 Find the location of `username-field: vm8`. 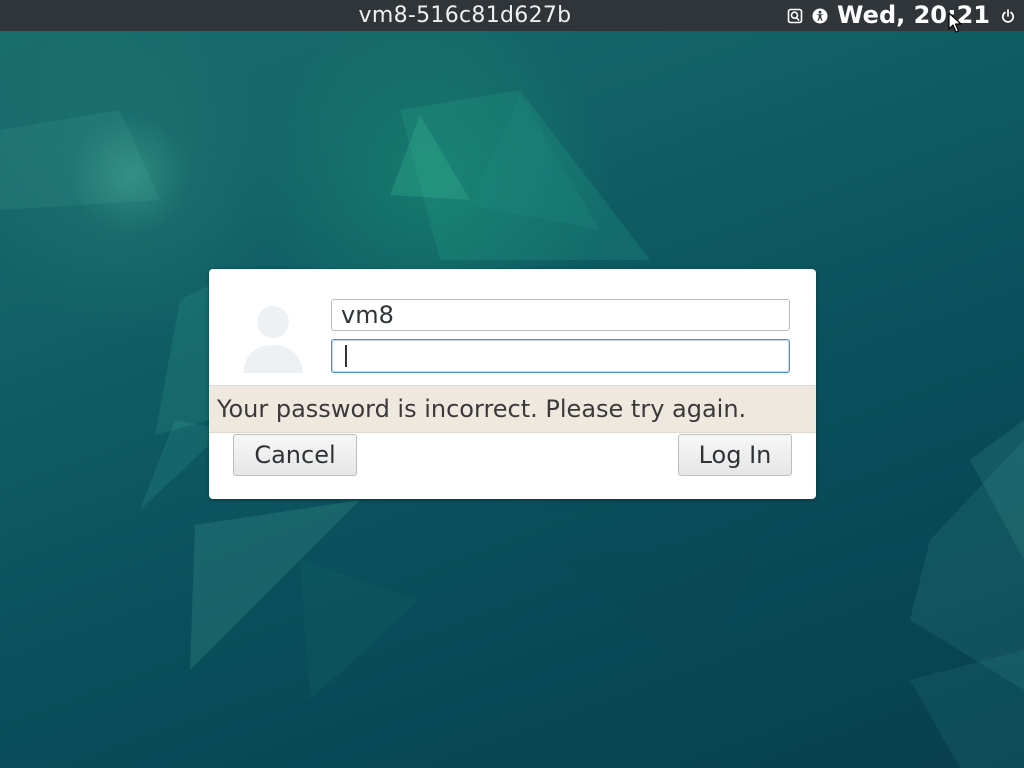

username-field: vm8 is located at coordinates (560, 315).